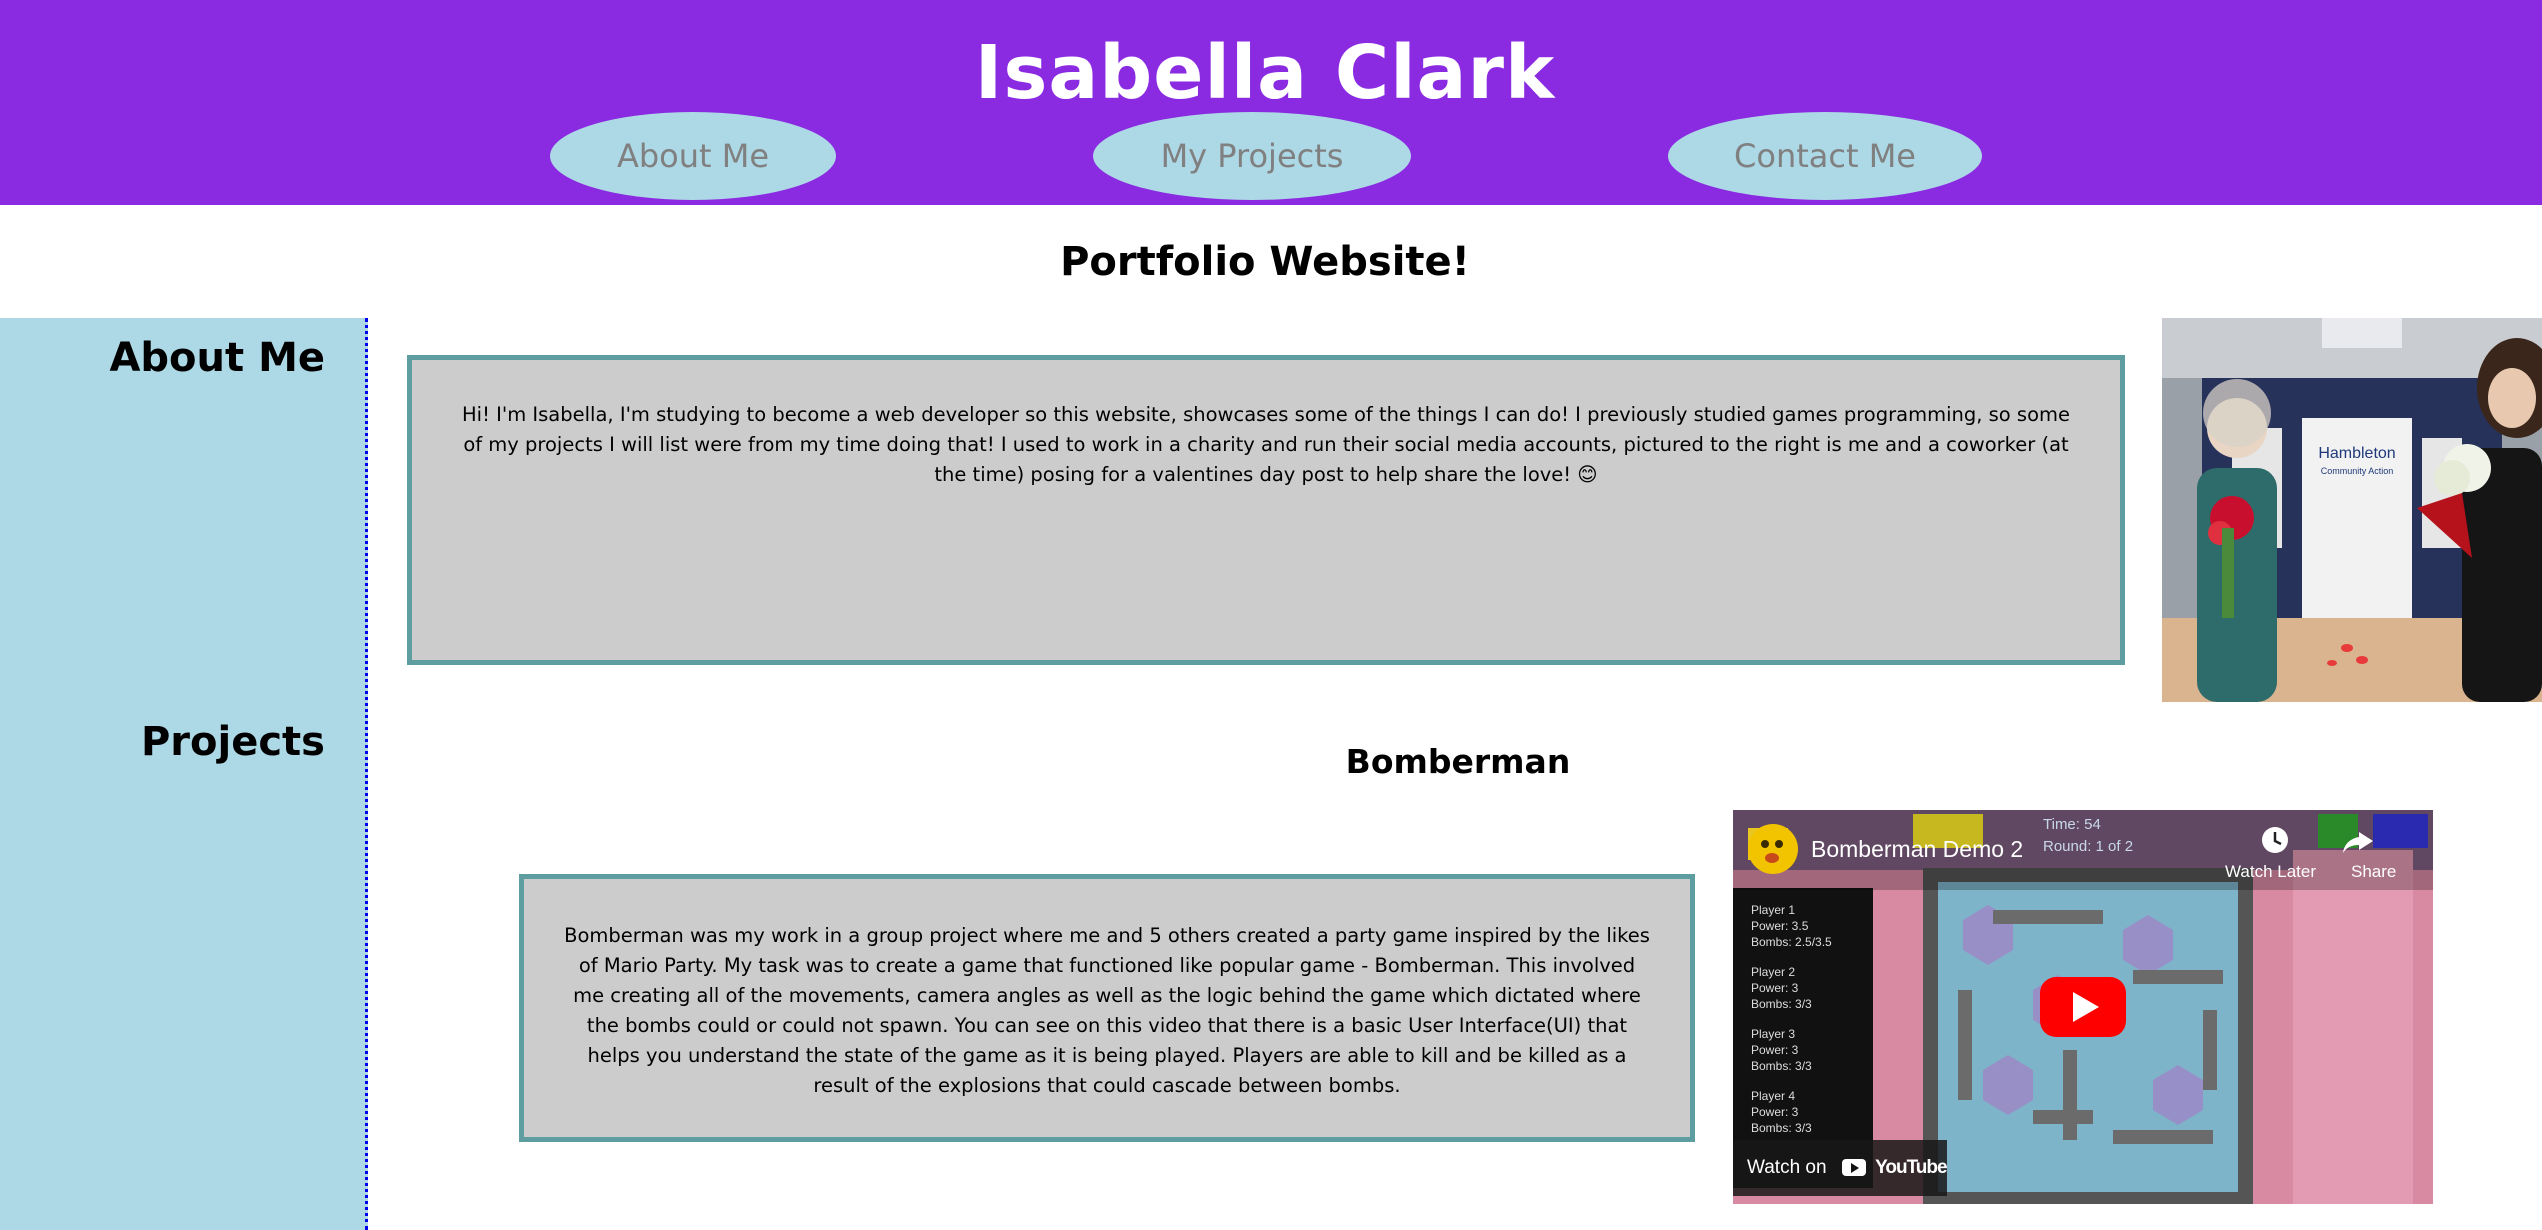 The height and width of the screenshot is (1230, 2542). I want to click on watch-on-label: Watch on, so click(1787, 1167).